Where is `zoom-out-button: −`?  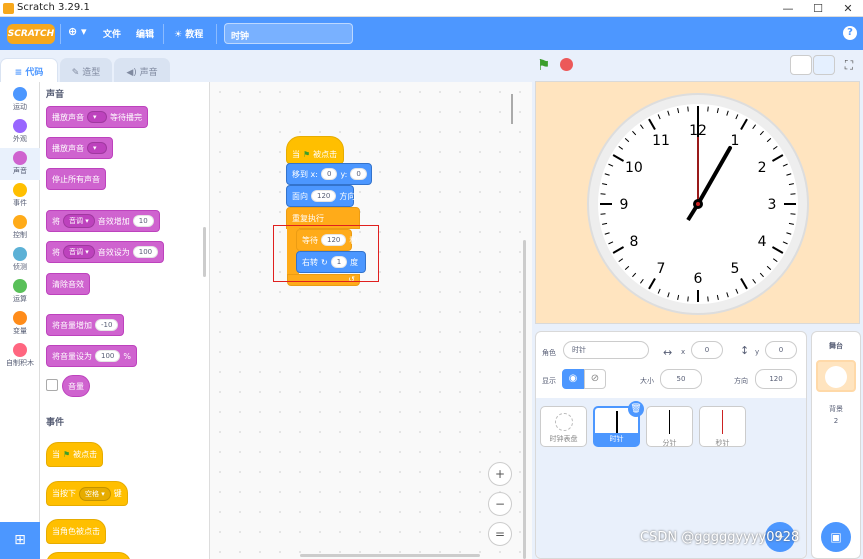
zoom-out-button: − is located at coordinates (500, 504).